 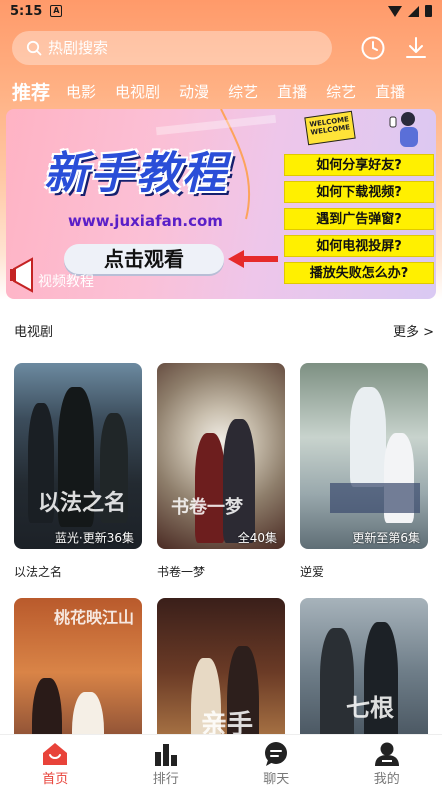 What do you see at coordinates (38, 572) in the screenshot?
I see `card-title: 以法之名` at bounding box center [38, 572].